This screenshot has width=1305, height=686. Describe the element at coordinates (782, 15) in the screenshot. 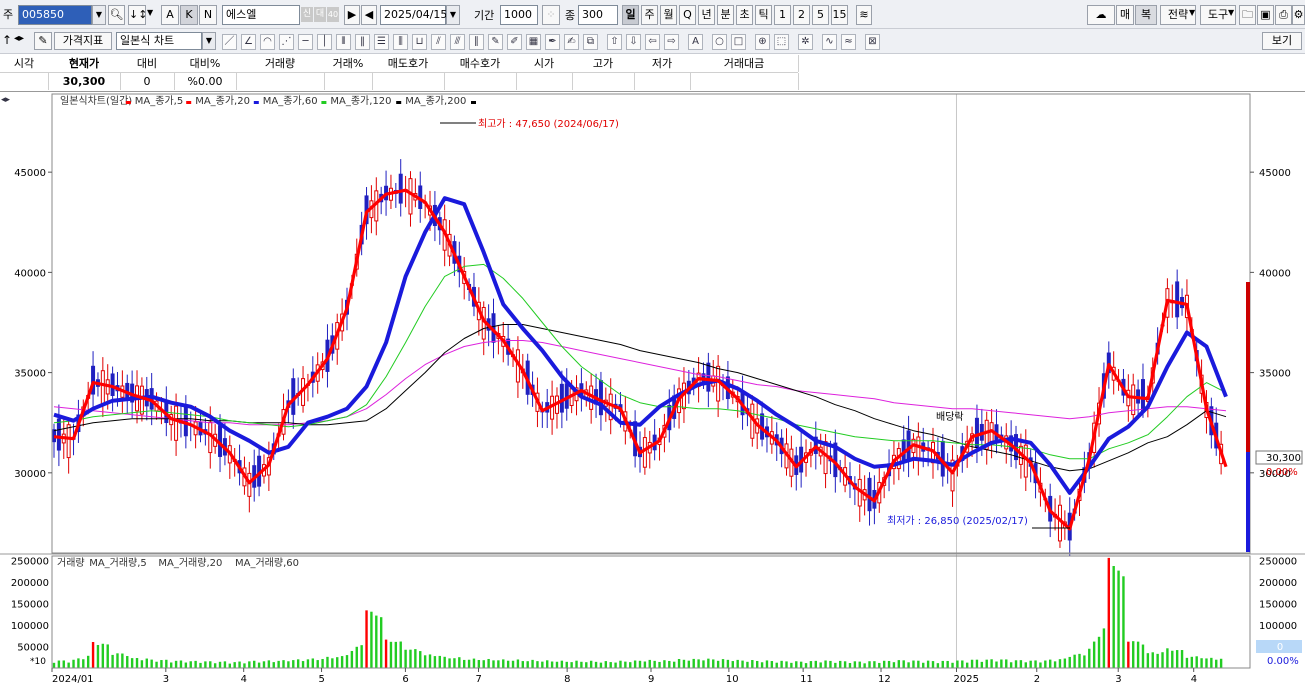

I see `interval-tab-8: 1` at that location.